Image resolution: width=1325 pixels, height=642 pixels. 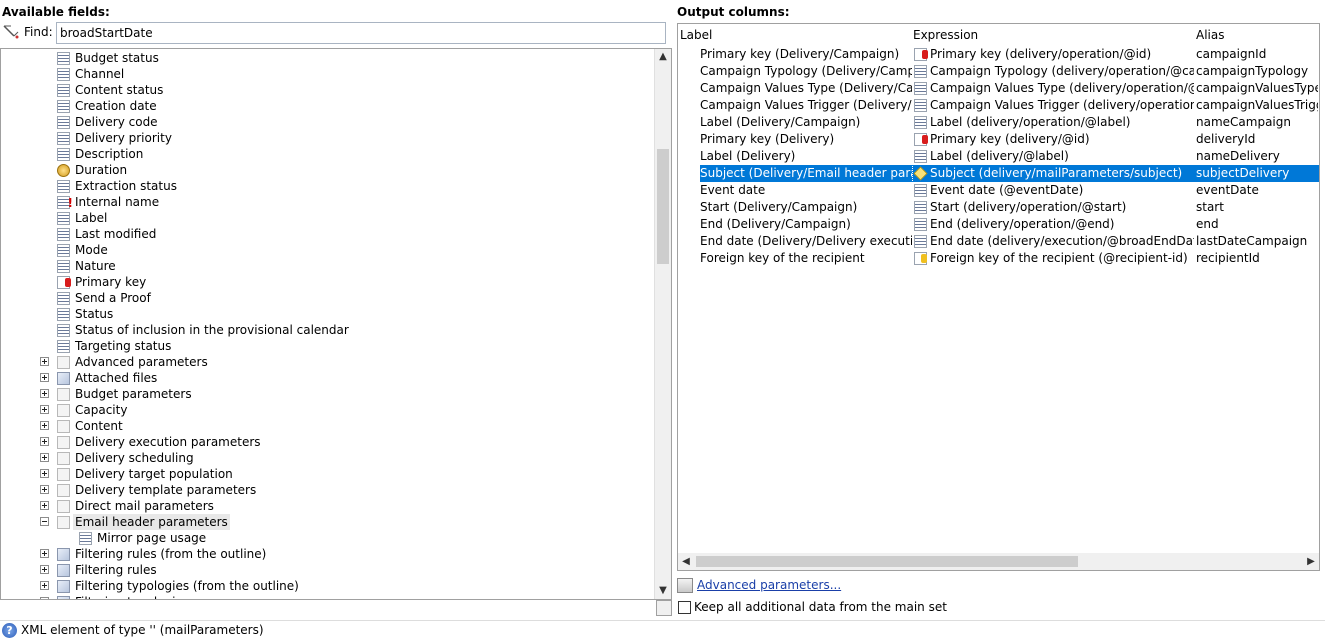 I want to click on scroll-up-icon: ▲, so click(x=663, y=57).